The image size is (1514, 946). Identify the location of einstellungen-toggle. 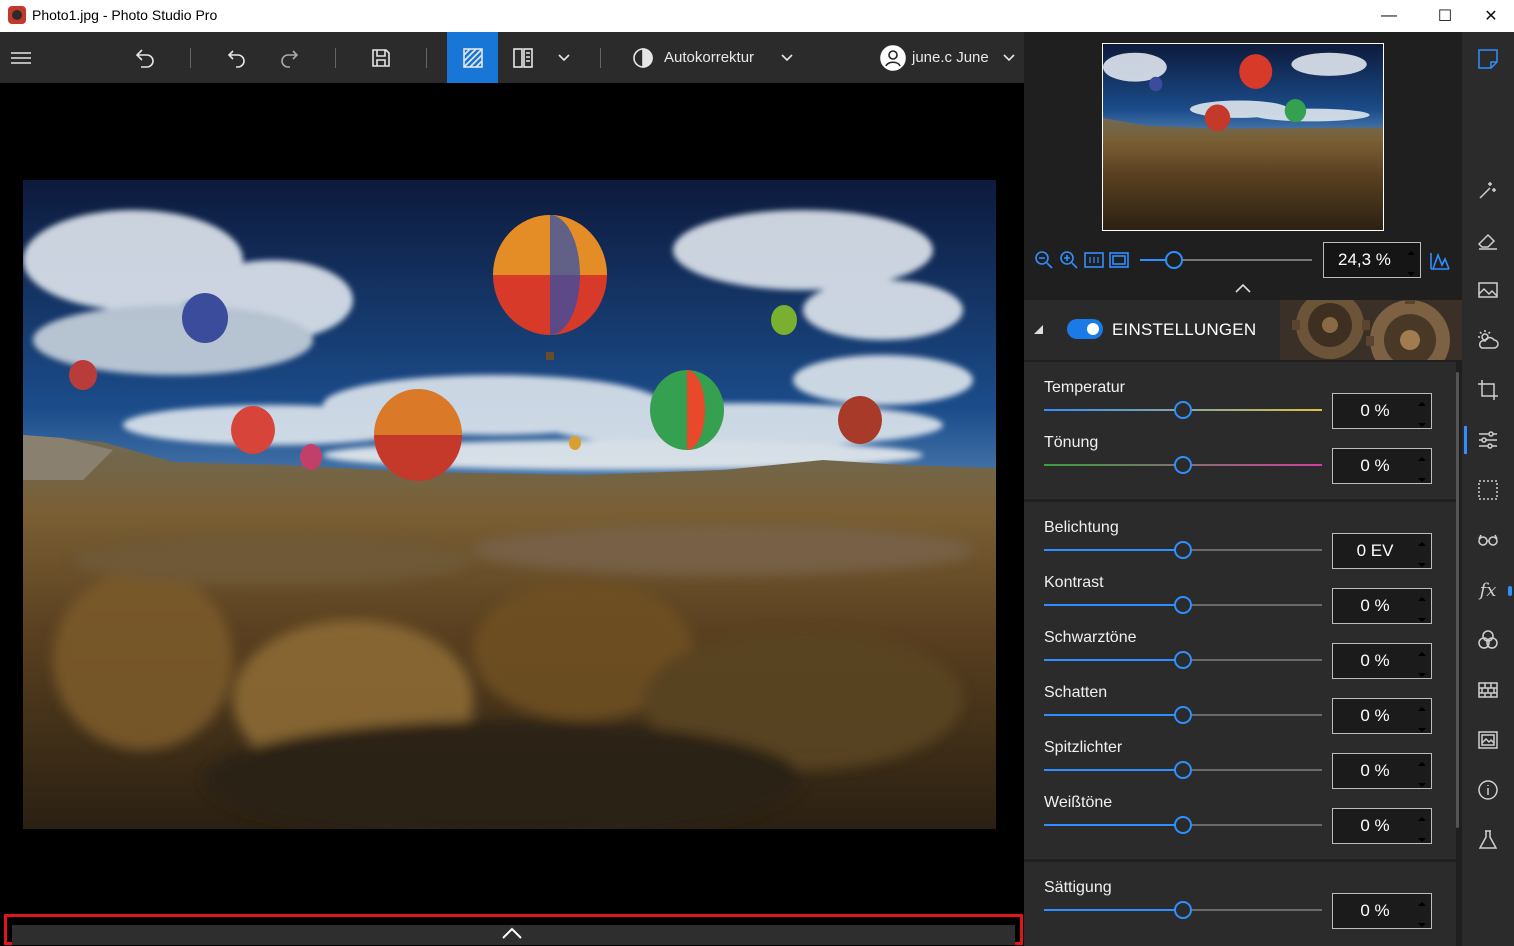
(1085, 329).